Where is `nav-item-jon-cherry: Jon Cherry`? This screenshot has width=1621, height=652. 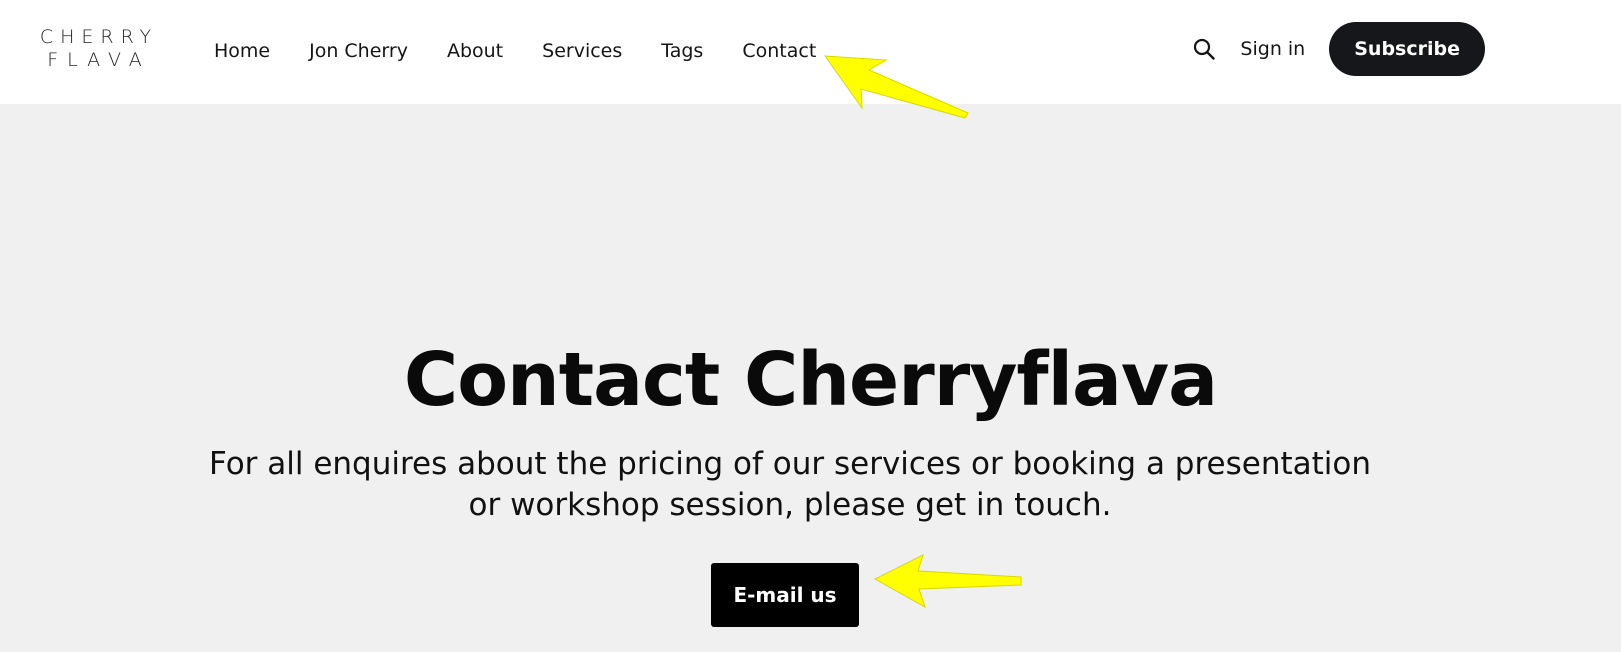 nav-item-jon-cherry: Jon Cherry is located at coordinates (358, 51).